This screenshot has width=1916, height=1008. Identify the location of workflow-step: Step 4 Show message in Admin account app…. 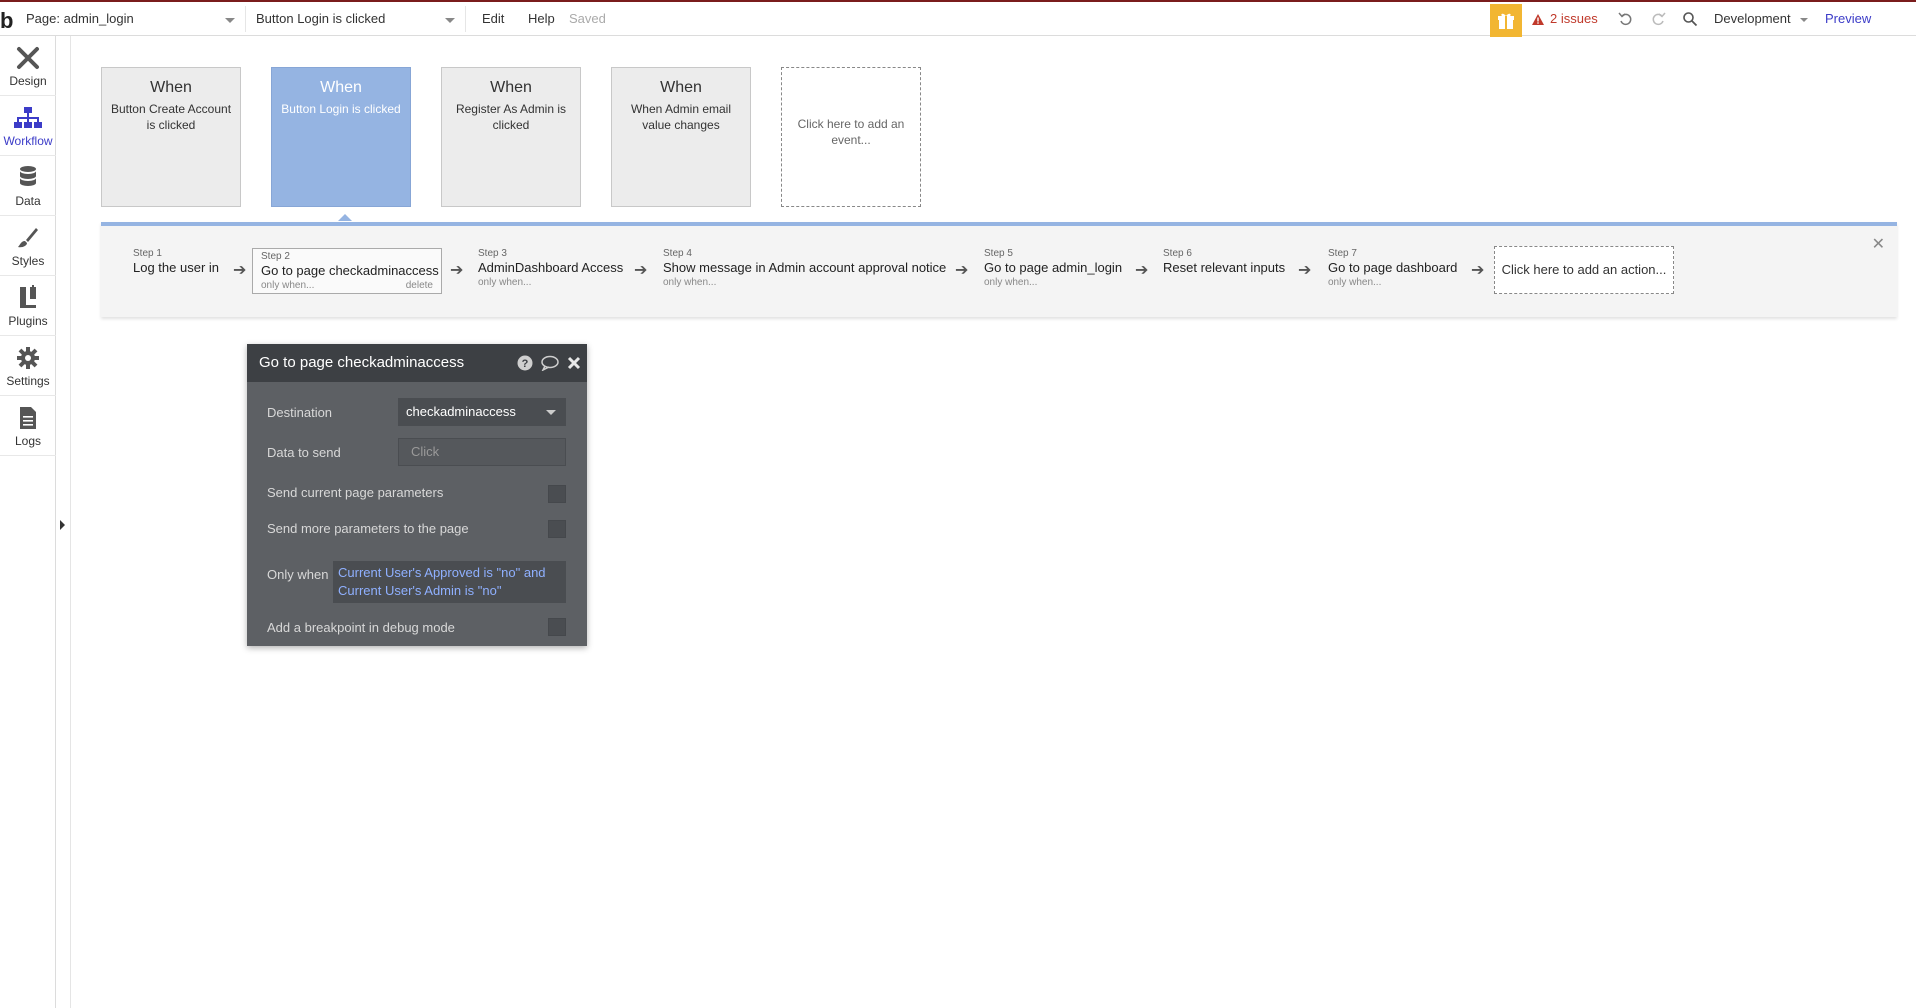
(804, 271).